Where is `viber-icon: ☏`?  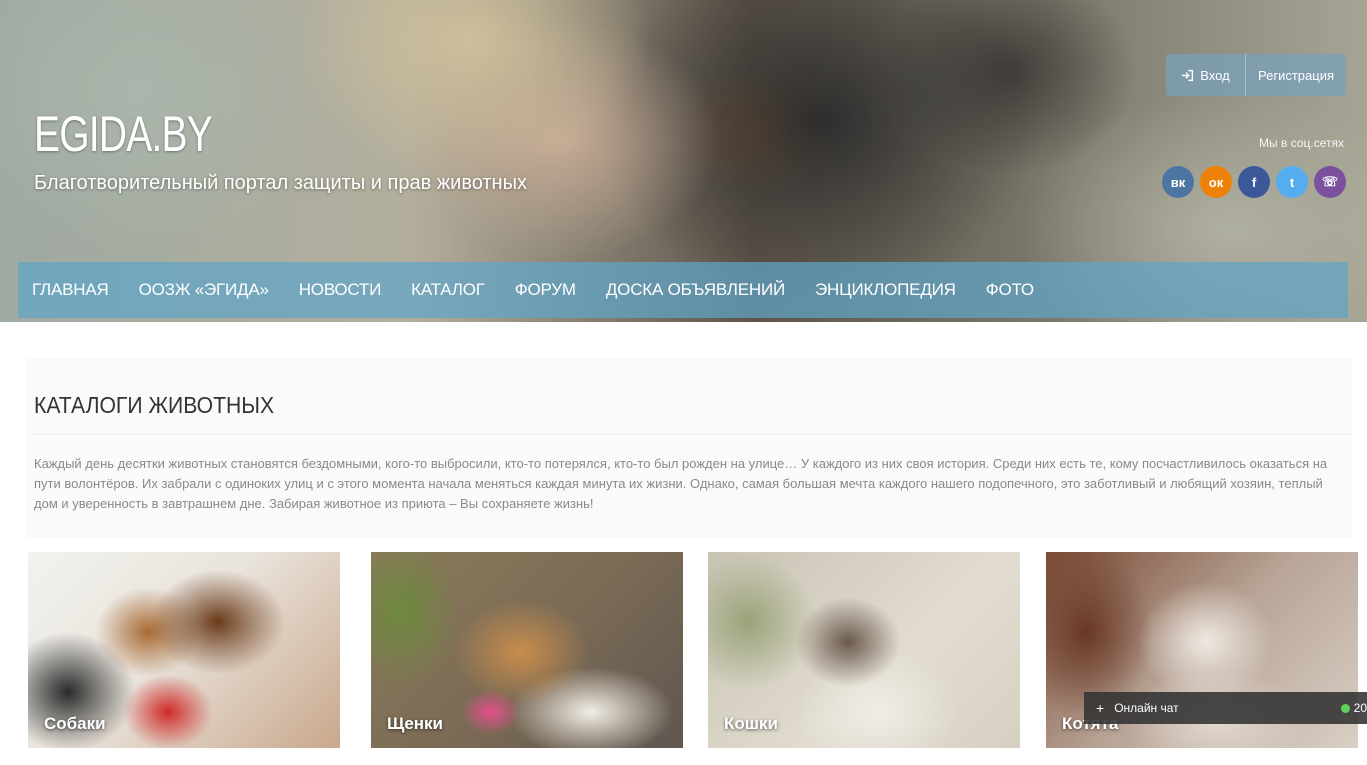
viber-icon: ☏ is located at coordinates (1330, 182).